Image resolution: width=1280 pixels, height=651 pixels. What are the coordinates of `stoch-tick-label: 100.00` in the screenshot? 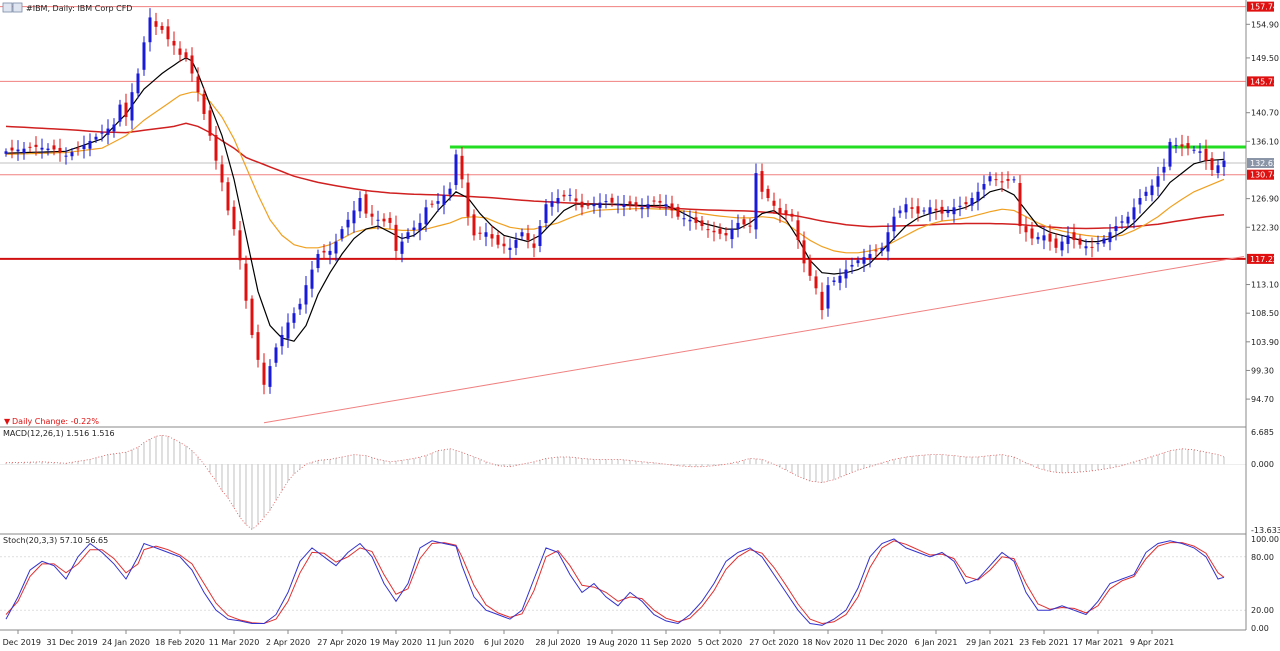 It's located at (1265, 539).